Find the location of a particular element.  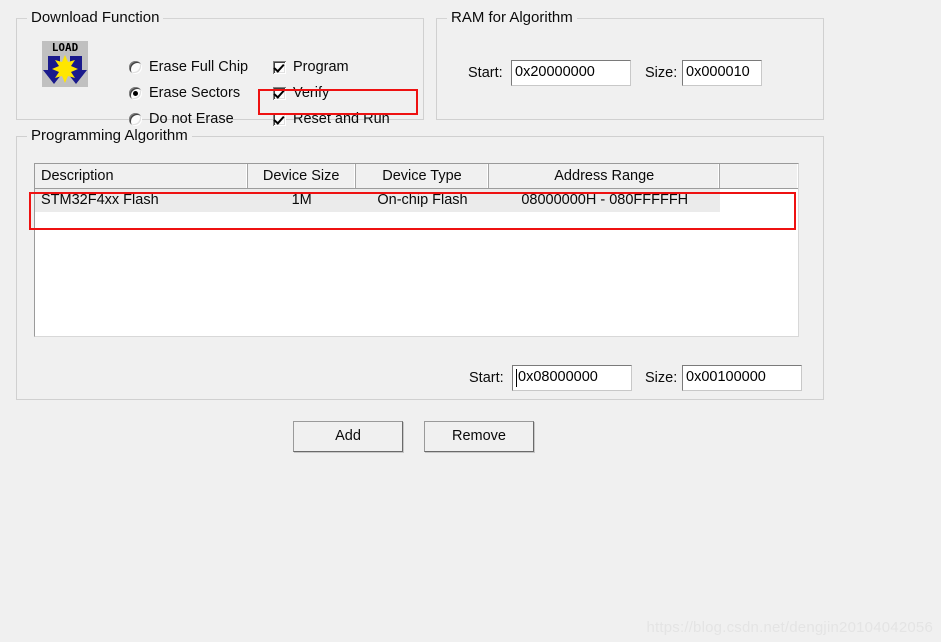

flash-size-input: 0x00100000 is located at coordinates (742, 378).